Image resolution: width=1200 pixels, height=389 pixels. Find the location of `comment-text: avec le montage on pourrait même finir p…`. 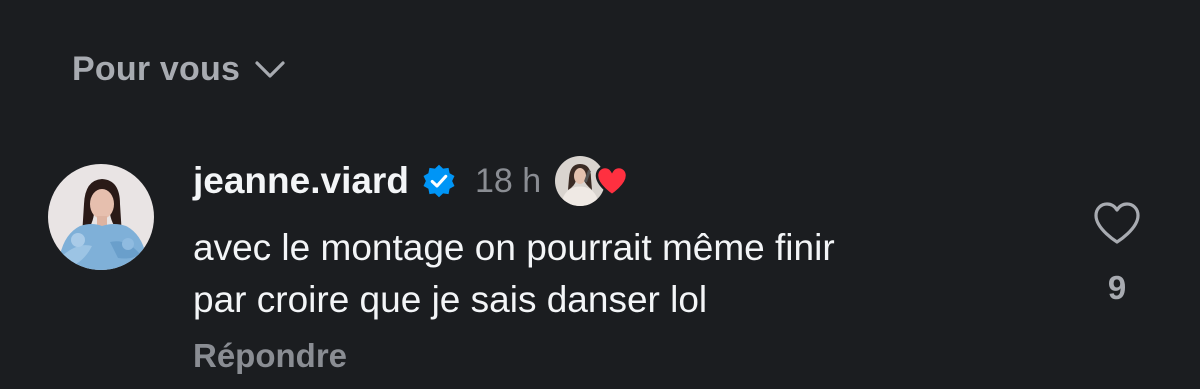

comment-text: avec le montage on pourrait même finir p… is located at coordinates (514, 273).